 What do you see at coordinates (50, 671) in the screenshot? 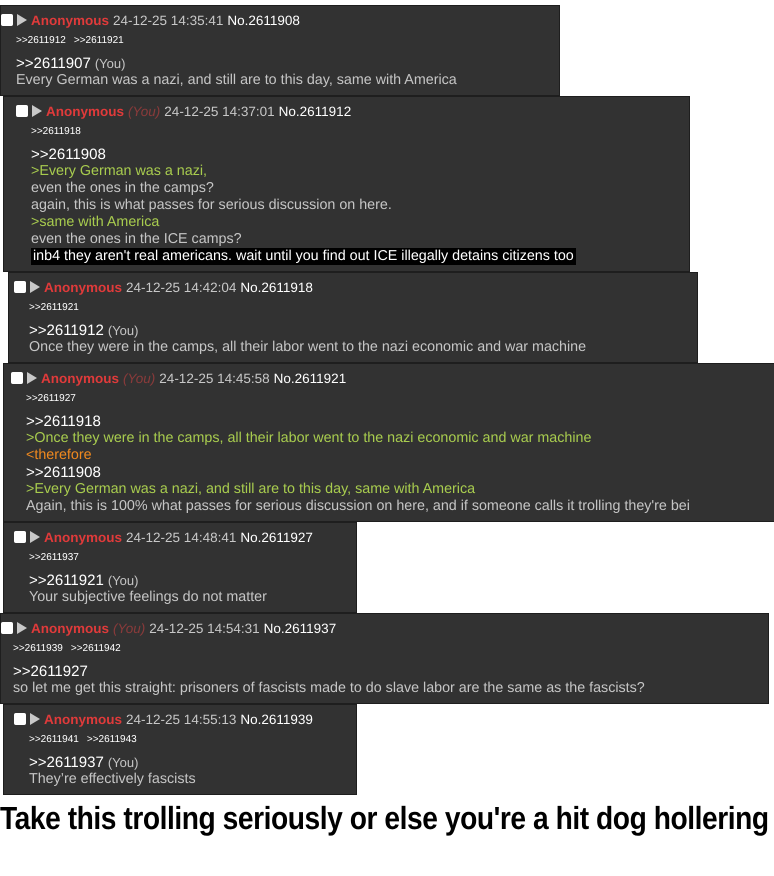
I see `quote-link: >>2611927` at bounding box center [50, 671].